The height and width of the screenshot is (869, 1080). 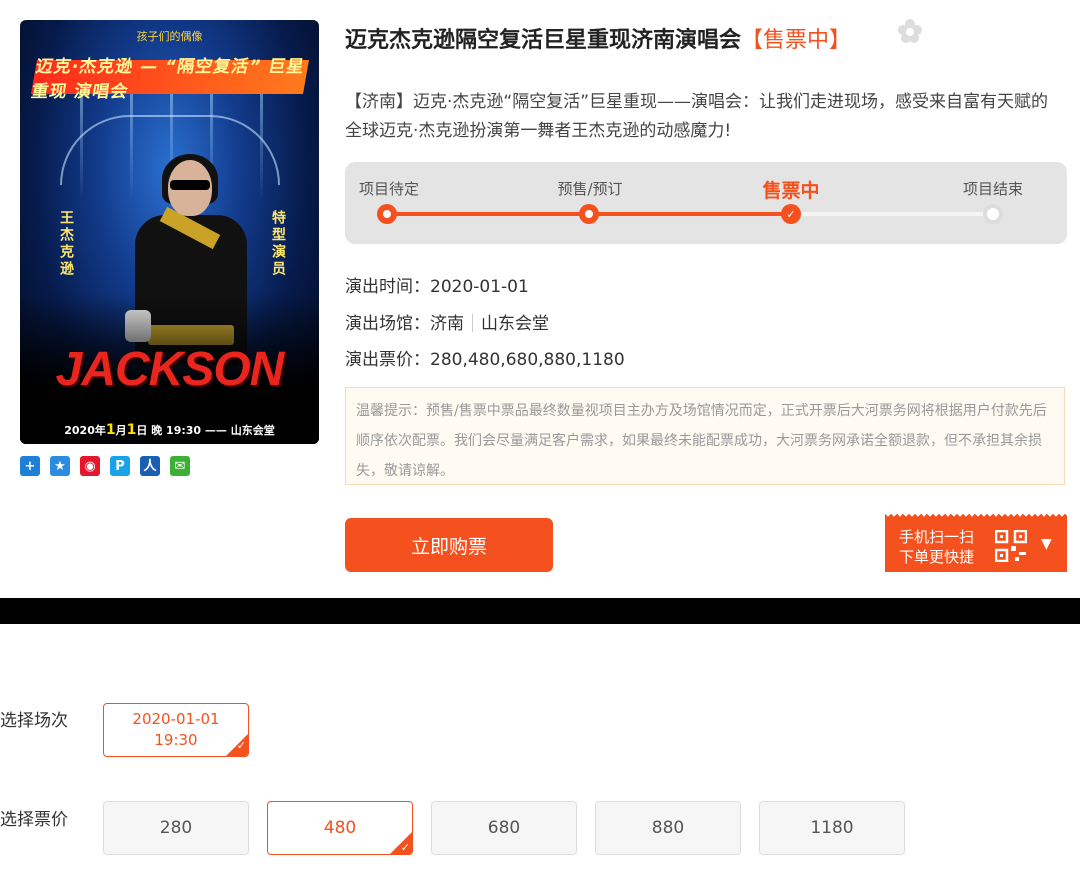 I want to click on price-option-label: 480, so click(x=340, y=828).